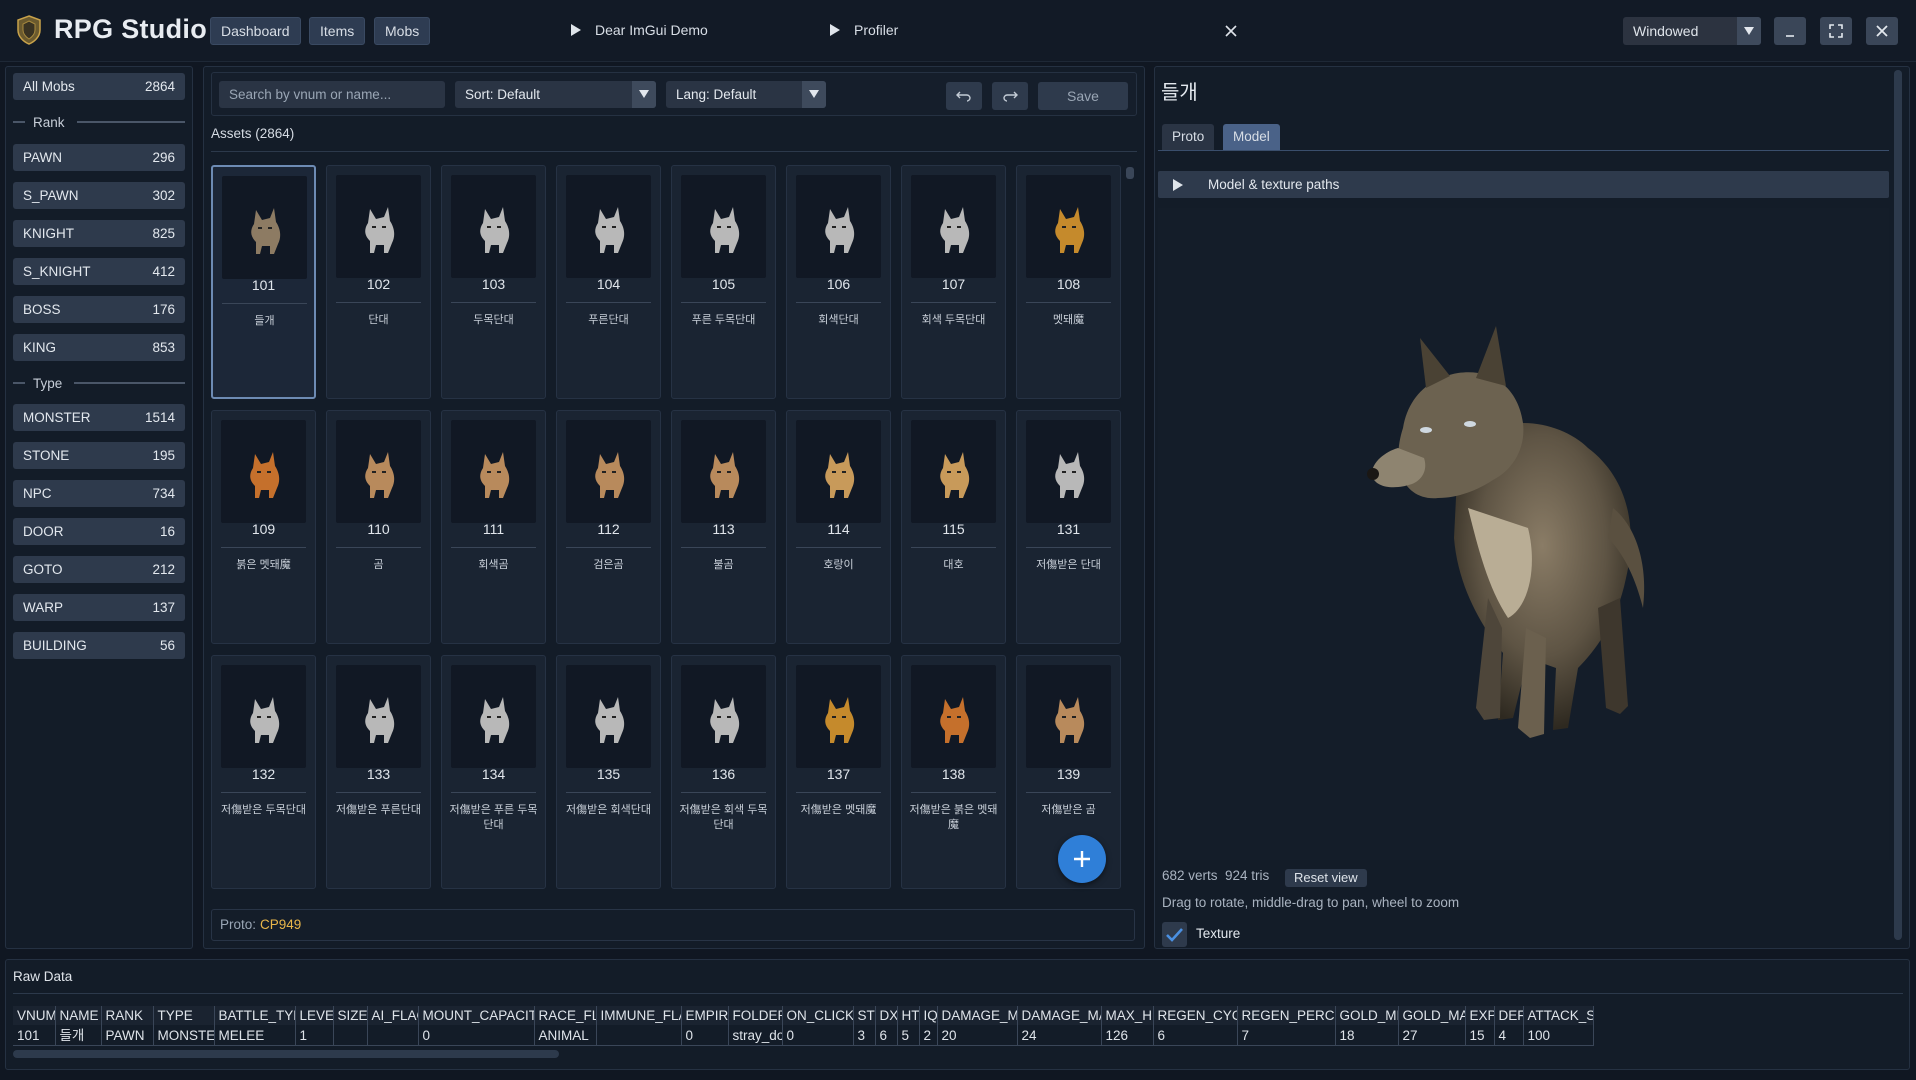 This screenshot has height=1080, width=1916. Describe the element at coordinates (255, 1036) in the screenshot. I see `table-cell: MELEE` at that location.